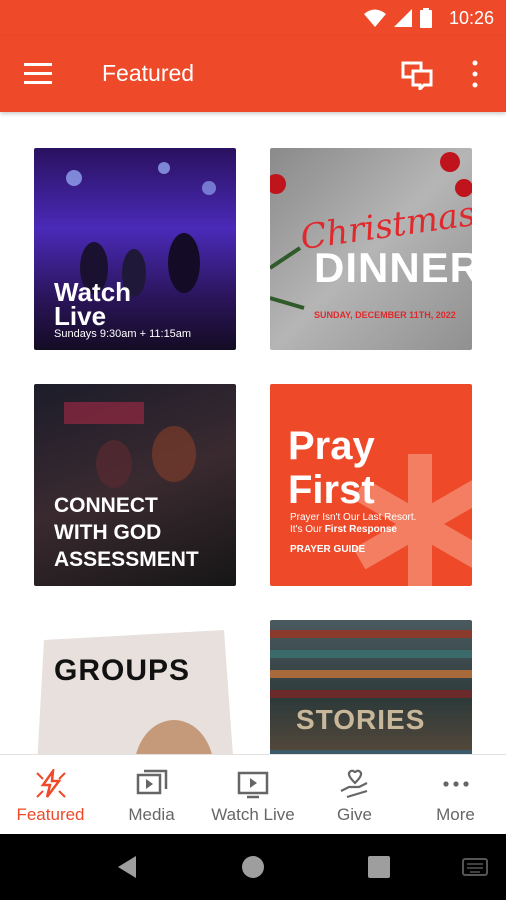 The width and height of the screenshot is (506, 900). What do you see at coordinates (253, 74) in the screenshot?
I see `app-bar: Featured` at bounding box center [253, 74].